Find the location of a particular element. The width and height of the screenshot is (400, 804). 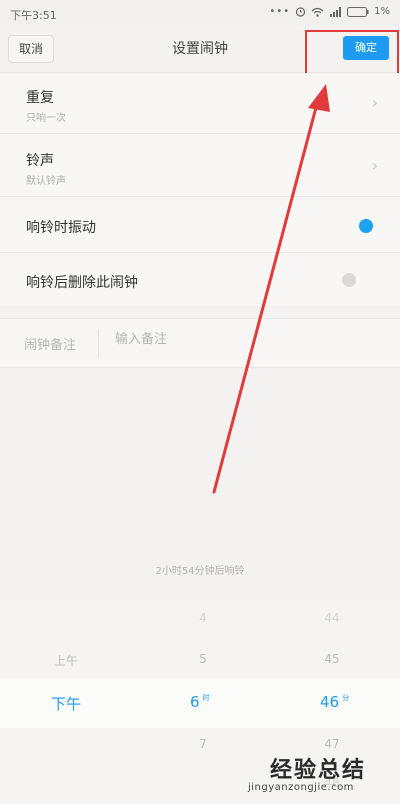

watermark-brand: 经验总结 is located at coordinates (318, 770).